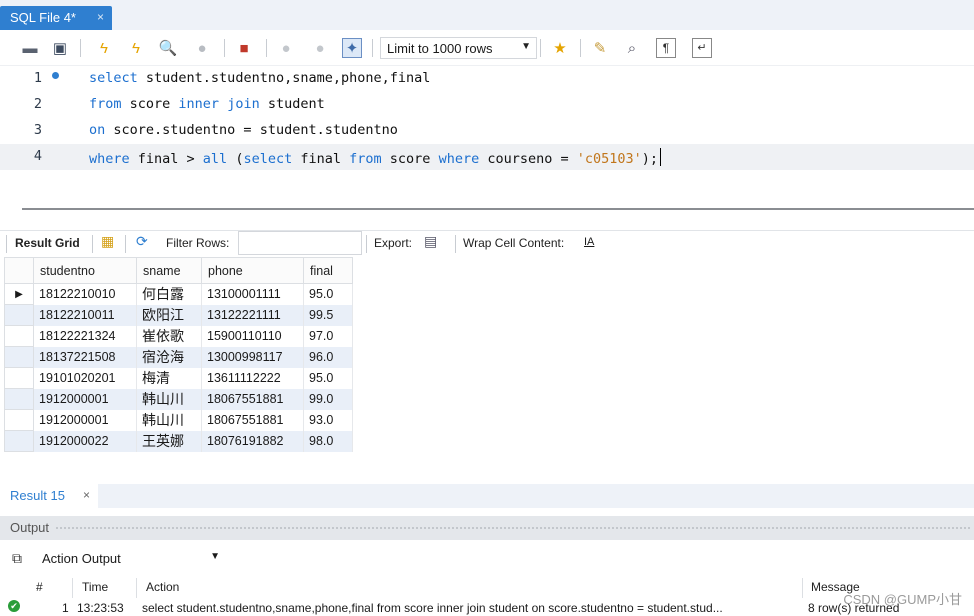 The height and width of the screenshot is (616, 974). Describe the element at coordinates (37, 495) in the screenshot. I see `result-tab-label: Result 15` at that location.